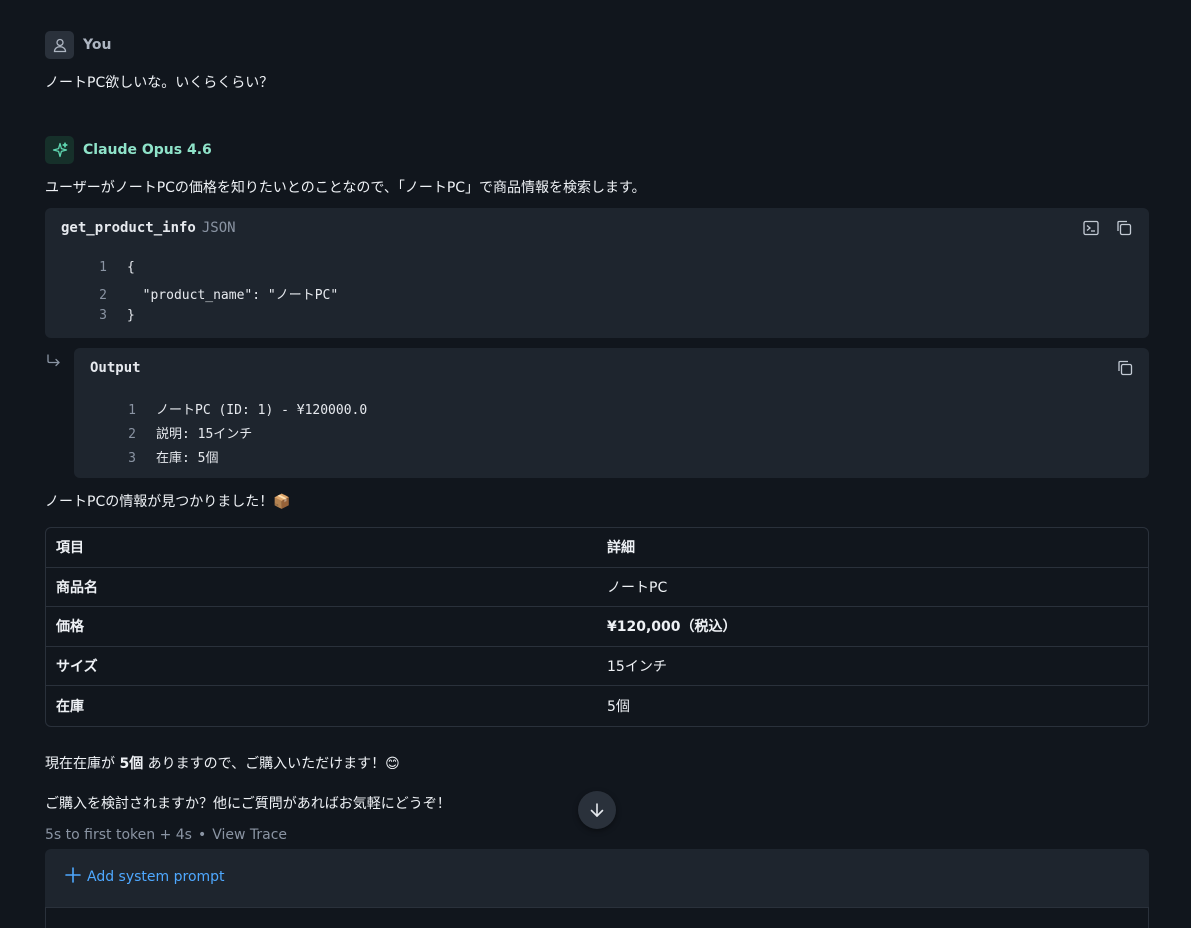 Image resolution: width=1191 pixels, height=928 pixels. What do you see at coordinates (248, 410) in the screenshot?
I see `code-line: 1 ノートPC (ID: 1) - ¥120000.0` at bounding box center [248, 410].